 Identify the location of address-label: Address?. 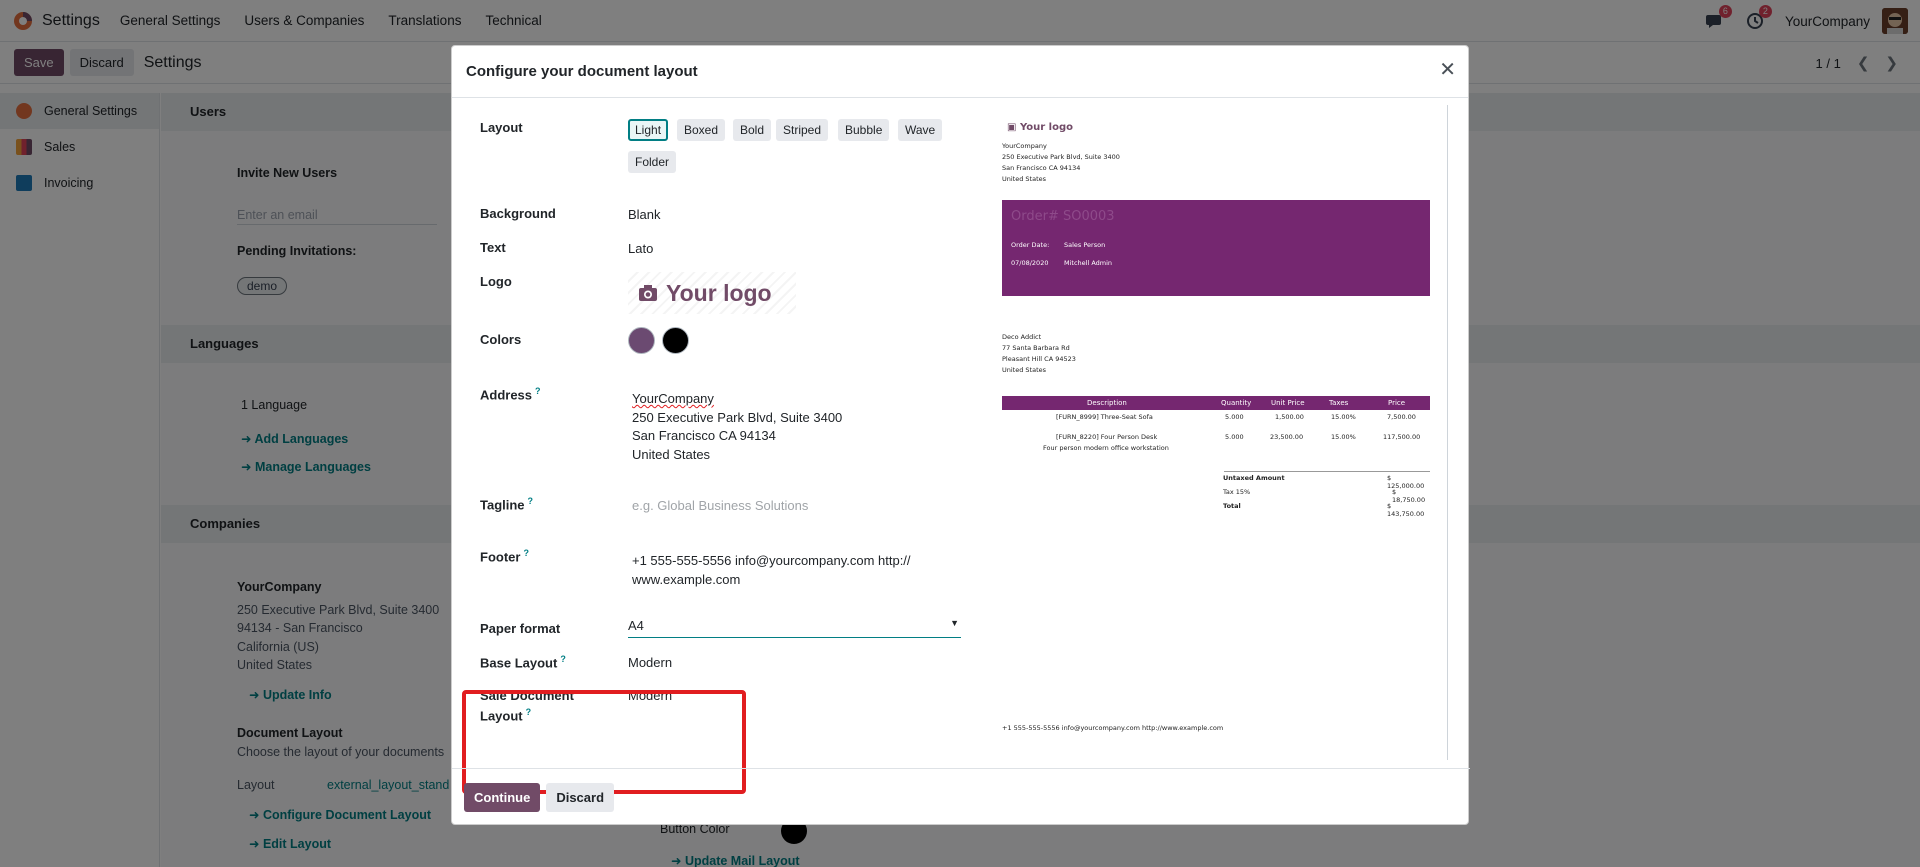
(510, 394).